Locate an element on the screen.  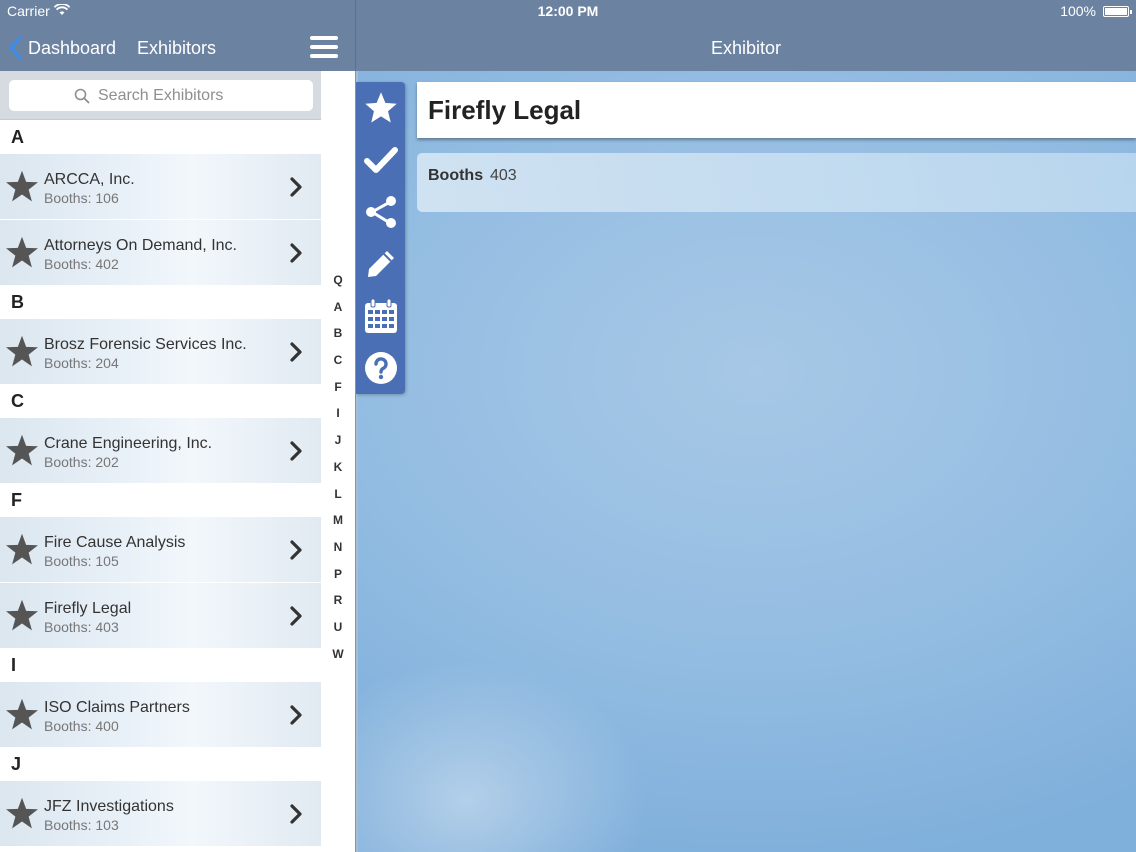
clock-label: 12:00 PM is located at coordinates (568, 11).